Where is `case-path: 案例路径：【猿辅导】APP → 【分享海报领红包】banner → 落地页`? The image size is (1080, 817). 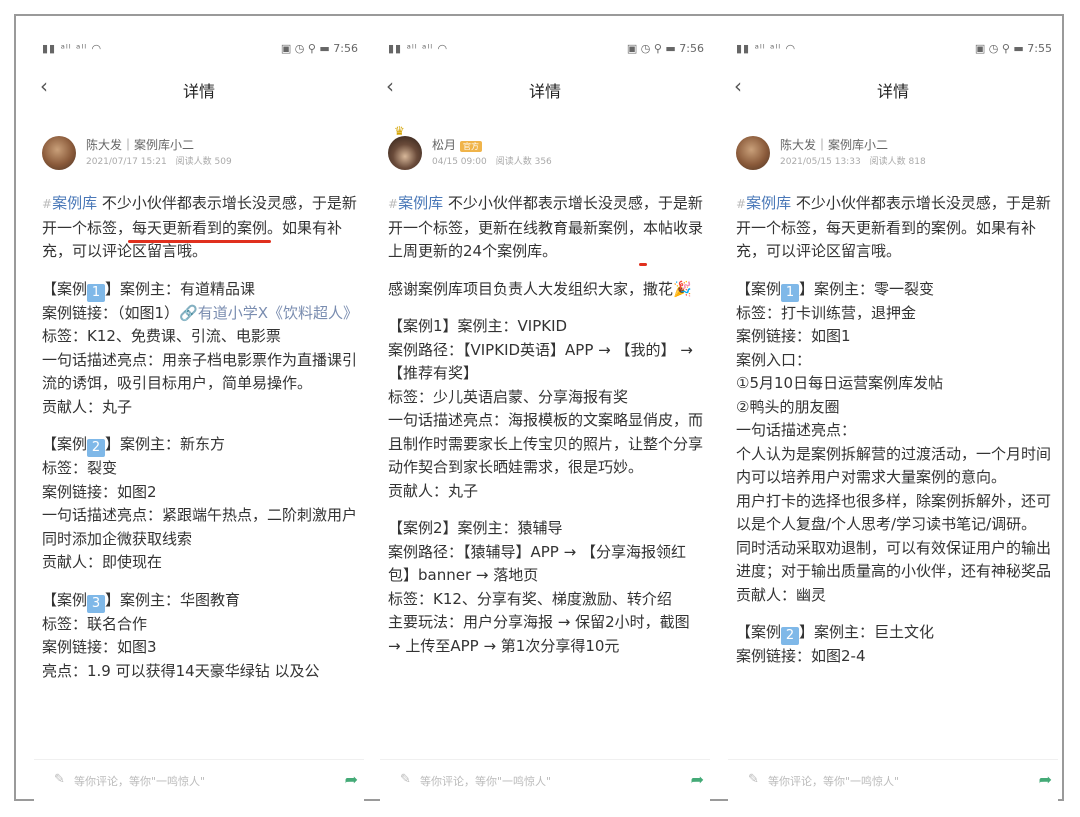
case-path: 案例路径：【猿辅导】APP → 【分享海报领红包】banner → 落地页 is located at coordinates (537, 563).